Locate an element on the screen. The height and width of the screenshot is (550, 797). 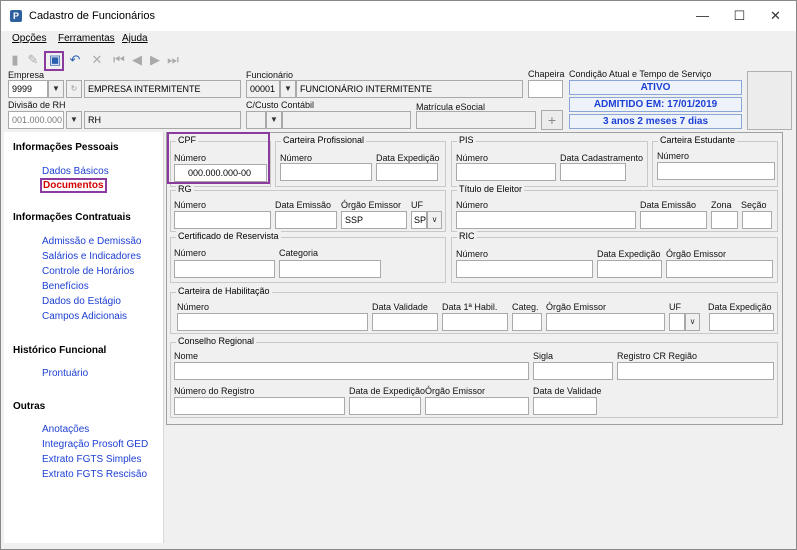
conselho-registro-label: Número do Registro is located at coordinates (214, 391).